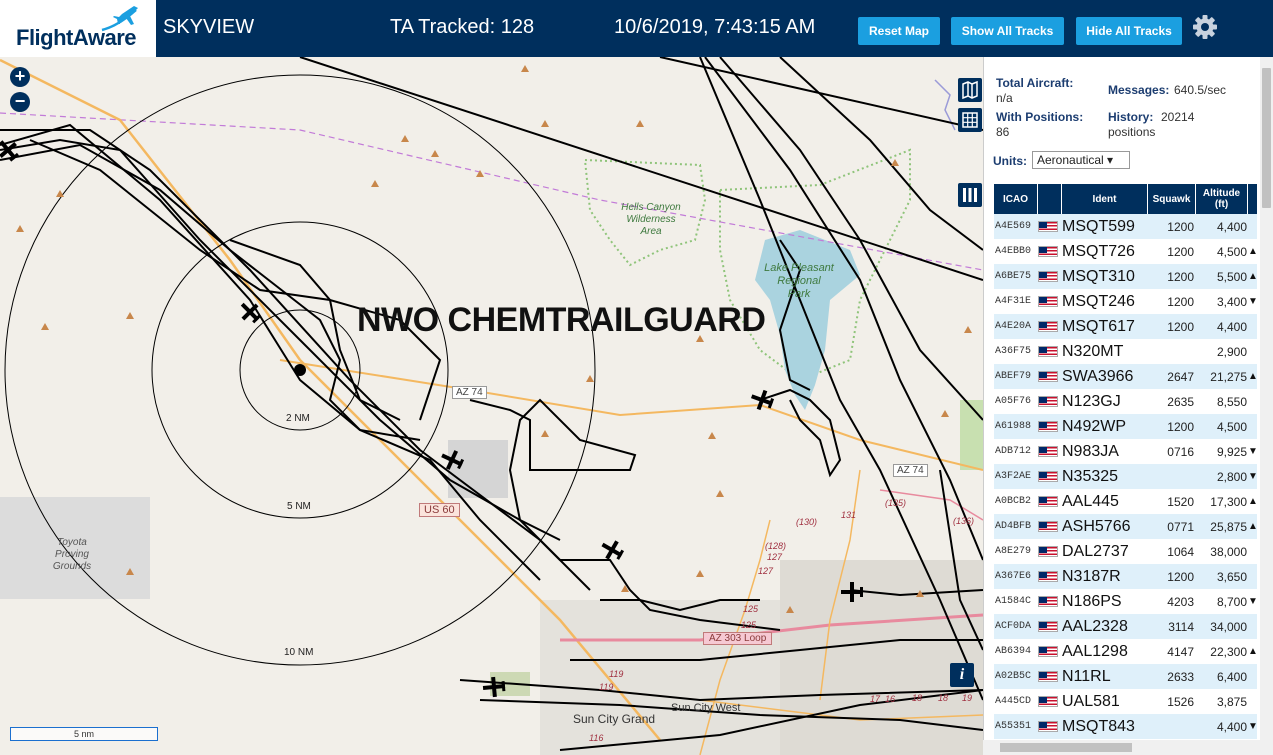 The width and height of the screenshot is (1273, 755). Describe the element at coordinates (1125, 551) in the screenshot. I see `table-row: A8E279 DAL2737 1064 38,000` at that location.